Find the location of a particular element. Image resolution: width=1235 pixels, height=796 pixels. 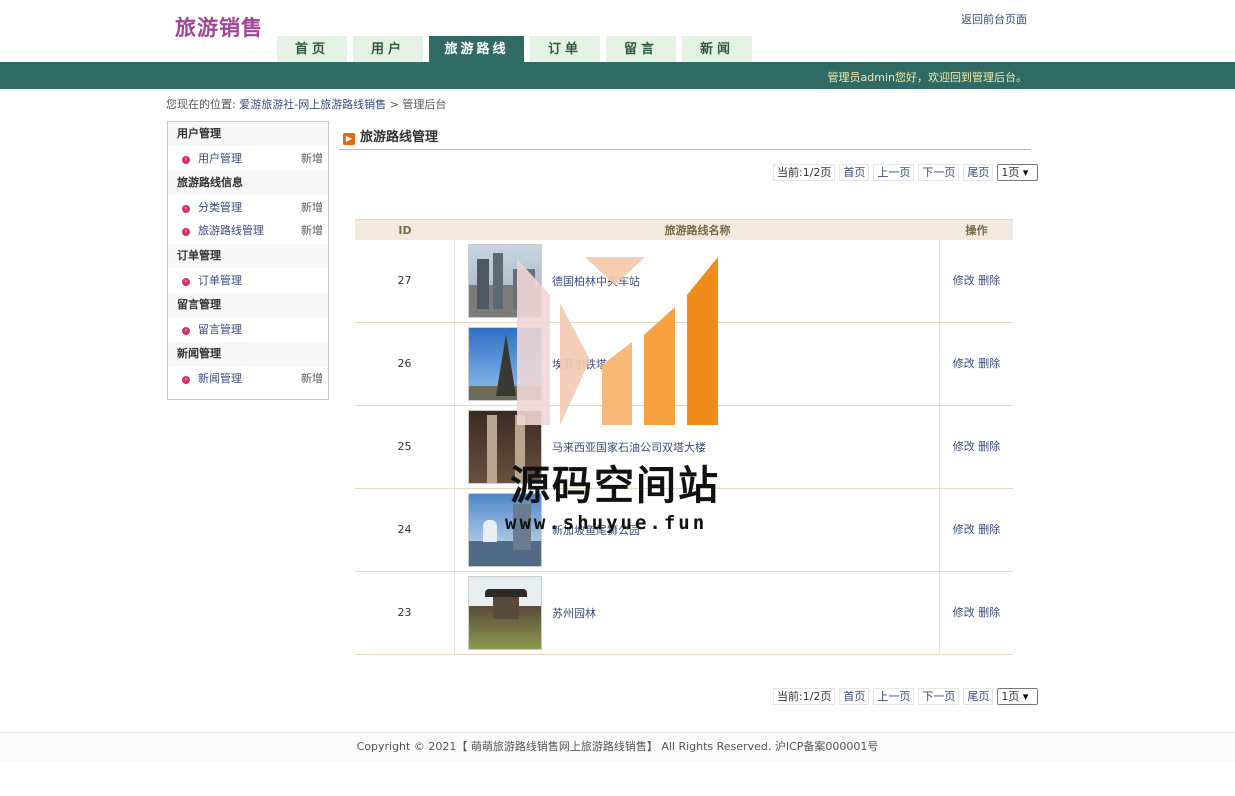

sidebar-group-users: 用户管理 is located at coordinates (248, 134).